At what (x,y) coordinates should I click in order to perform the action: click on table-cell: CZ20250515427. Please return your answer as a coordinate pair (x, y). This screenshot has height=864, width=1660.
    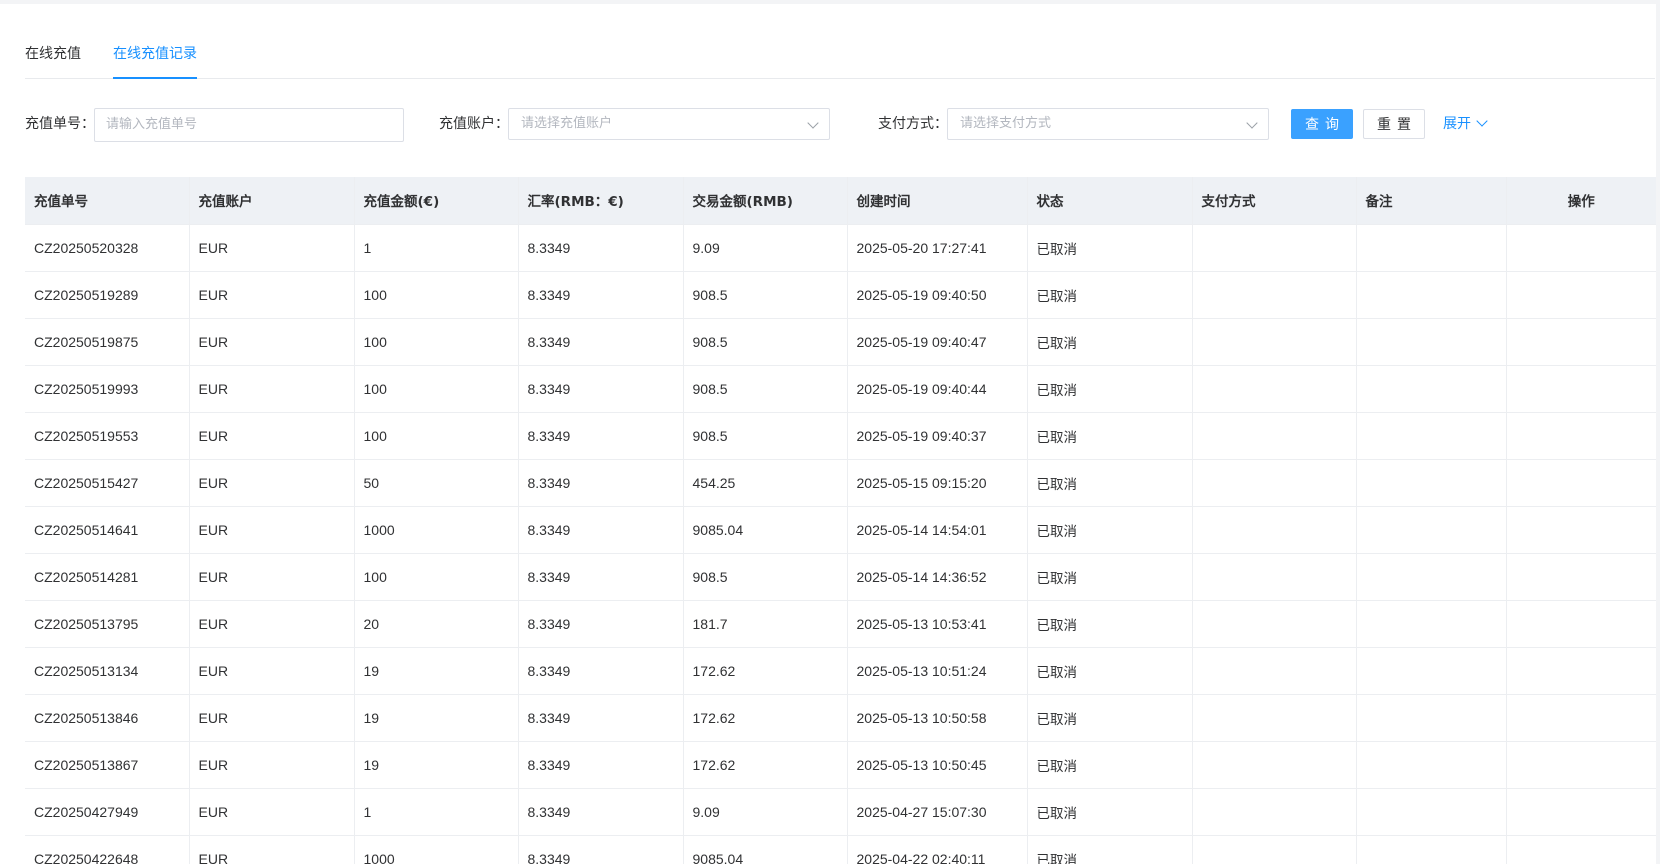
    Looking at the image, I should click on (107, 483).